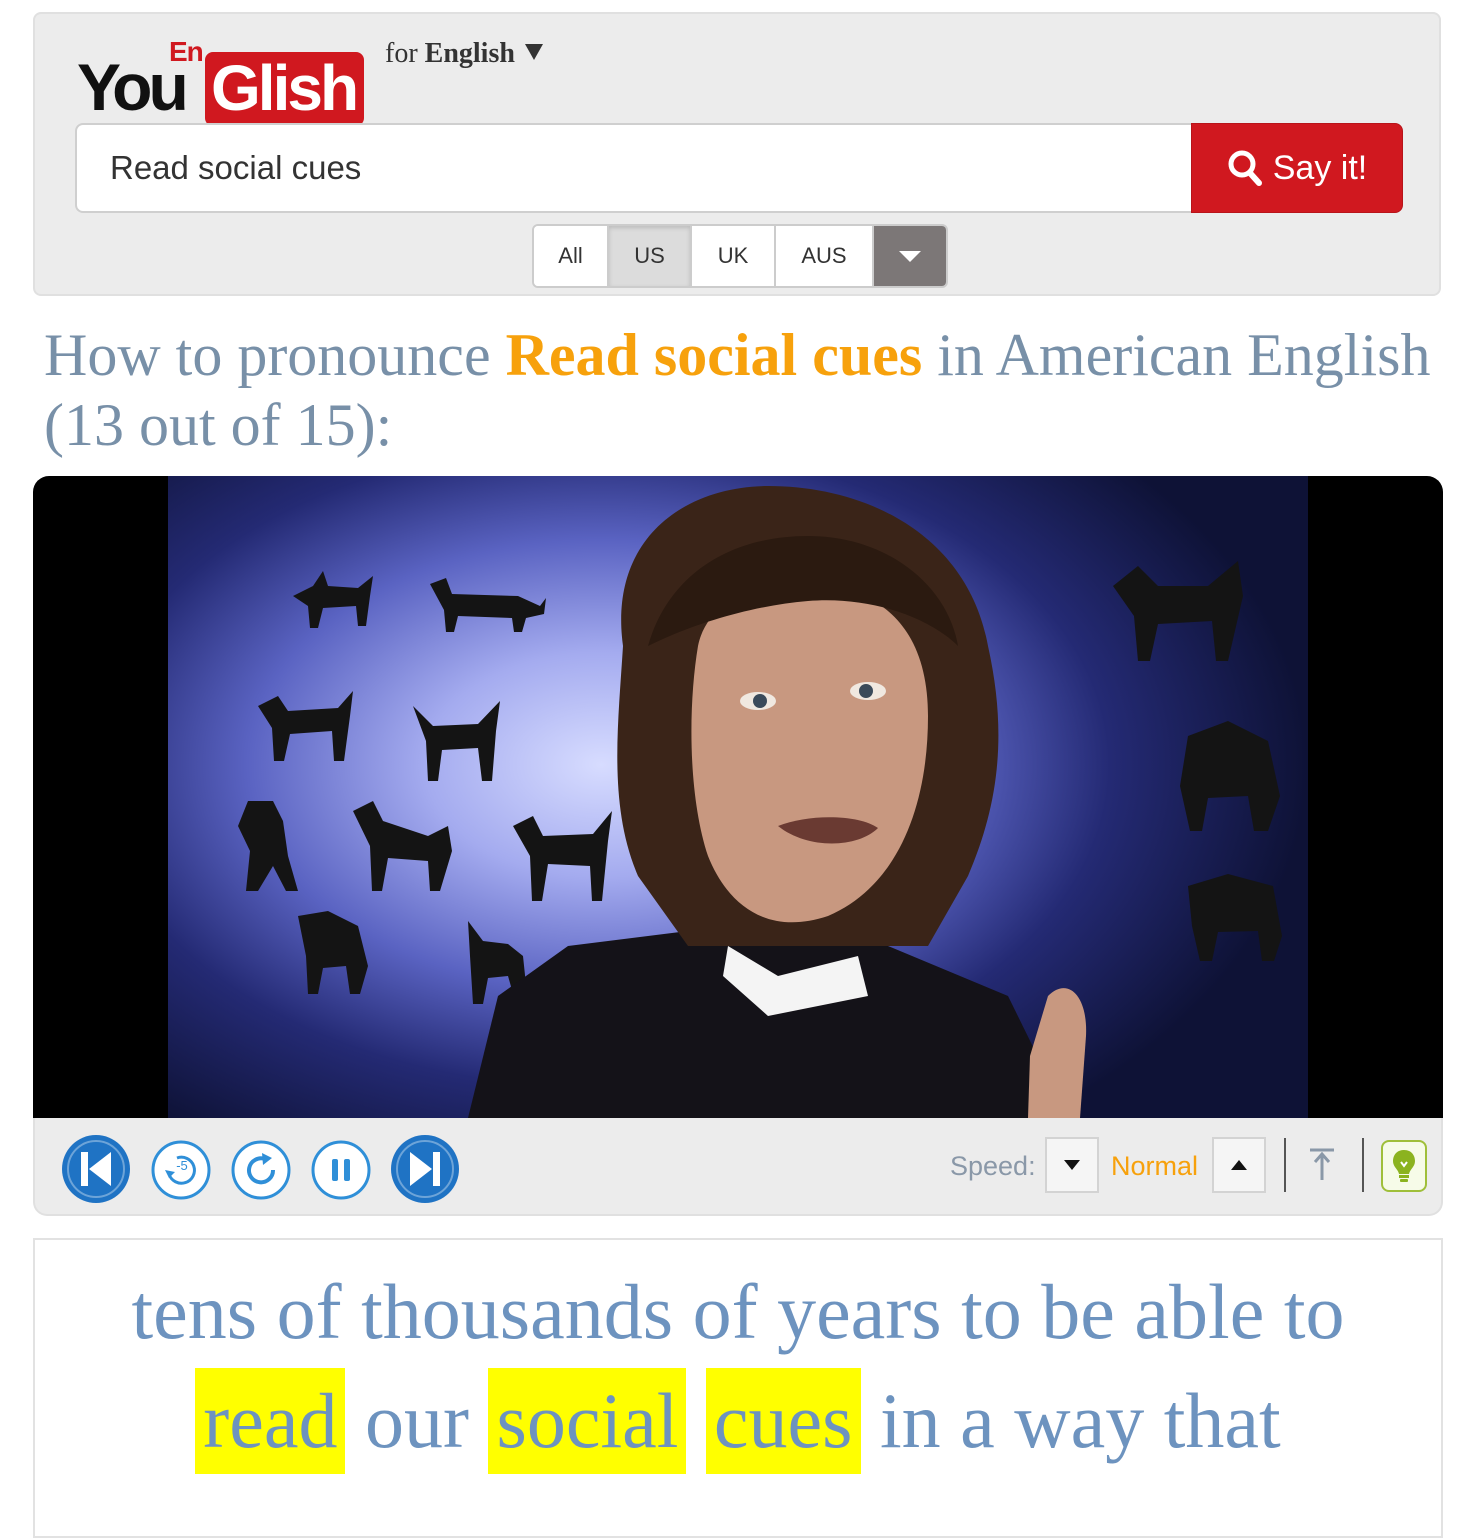 This screenshot has height=1538, width=1474. I want to click on accent-filter: All US UK AUS, so click(740, 256).